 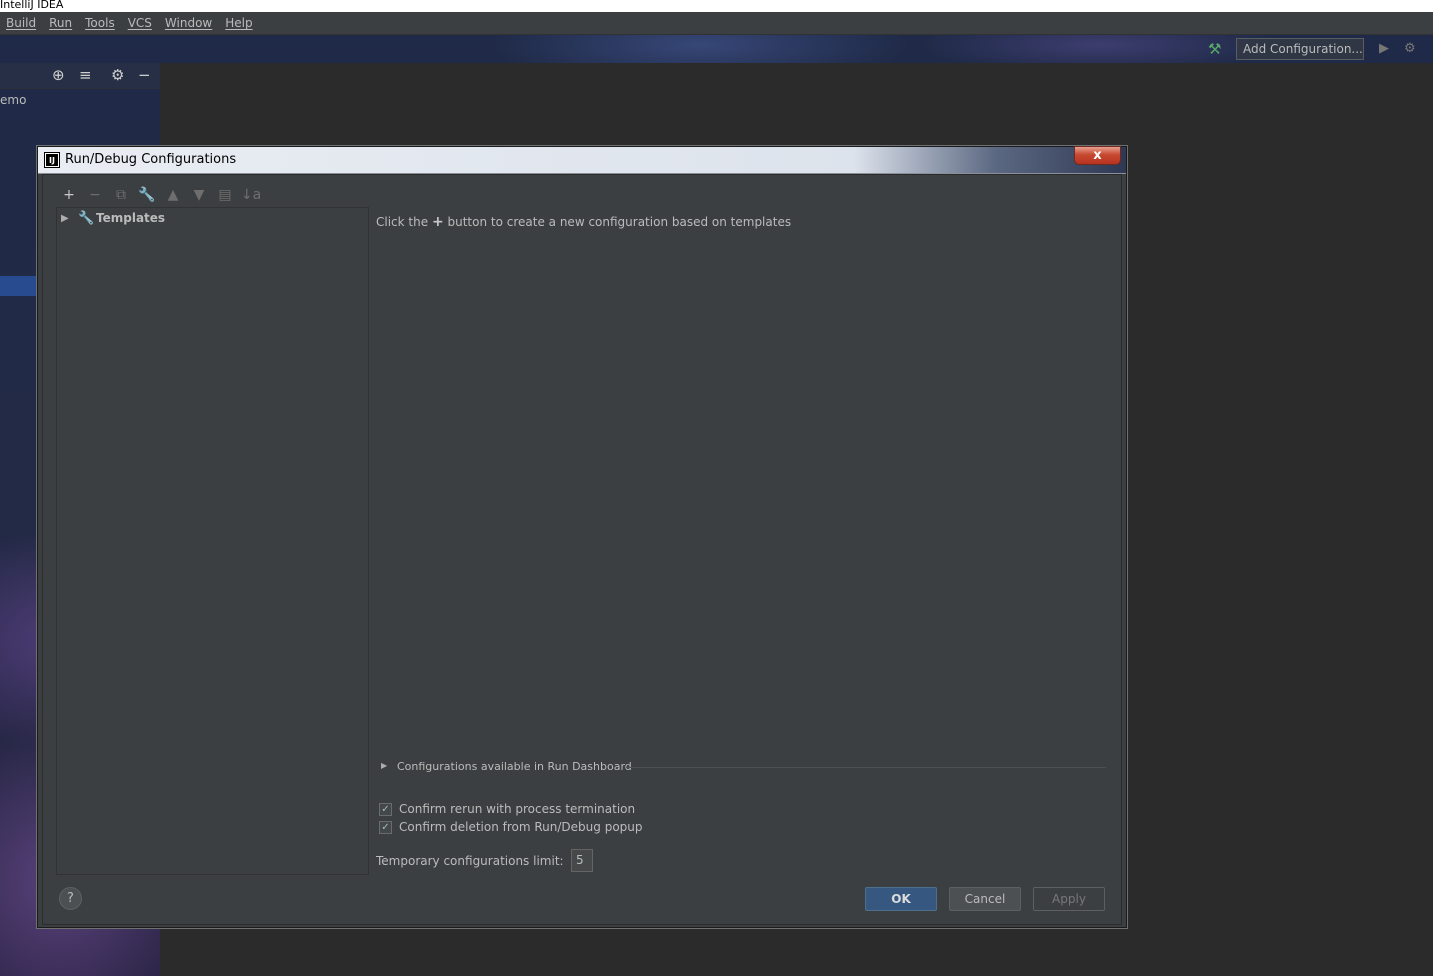 What do you see at coordinates (173, 195) in the screenshot?
I see `move-up-button: ▲` at bounding box center [173, 195].